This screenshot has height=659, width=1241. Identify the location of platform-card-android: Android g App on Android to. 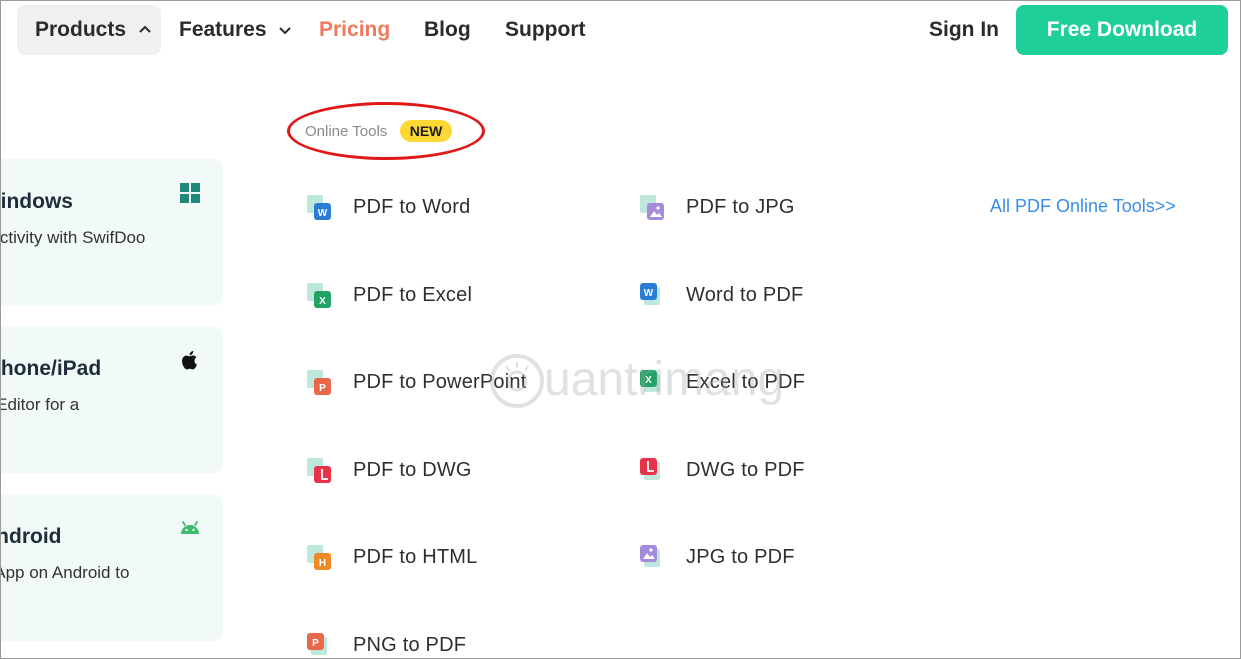
(112, 567).